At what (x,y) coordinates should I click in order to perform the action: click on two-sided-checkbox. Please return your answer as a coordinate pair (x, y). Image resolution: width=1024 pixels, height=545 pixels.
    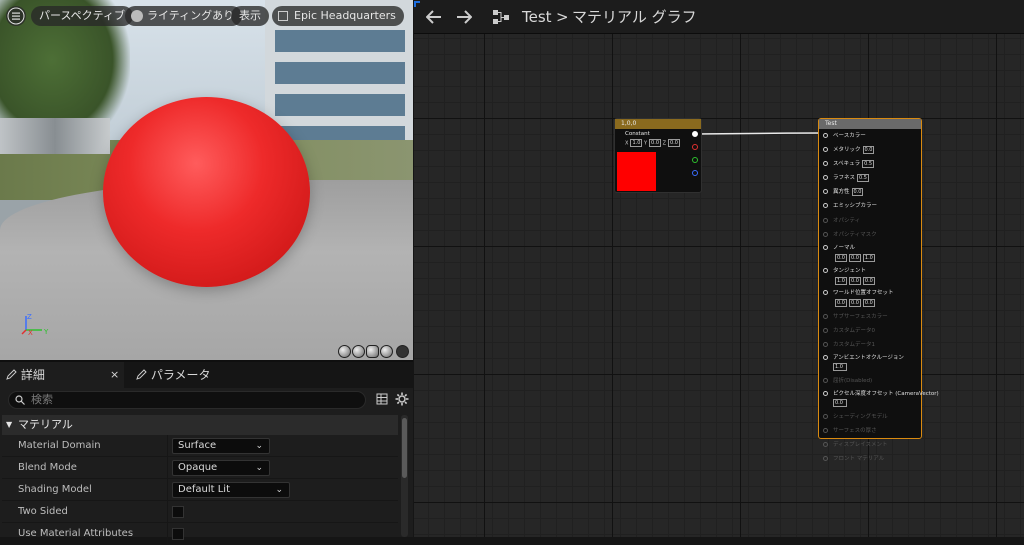
    Looking at the image, I should click on (178, 512).